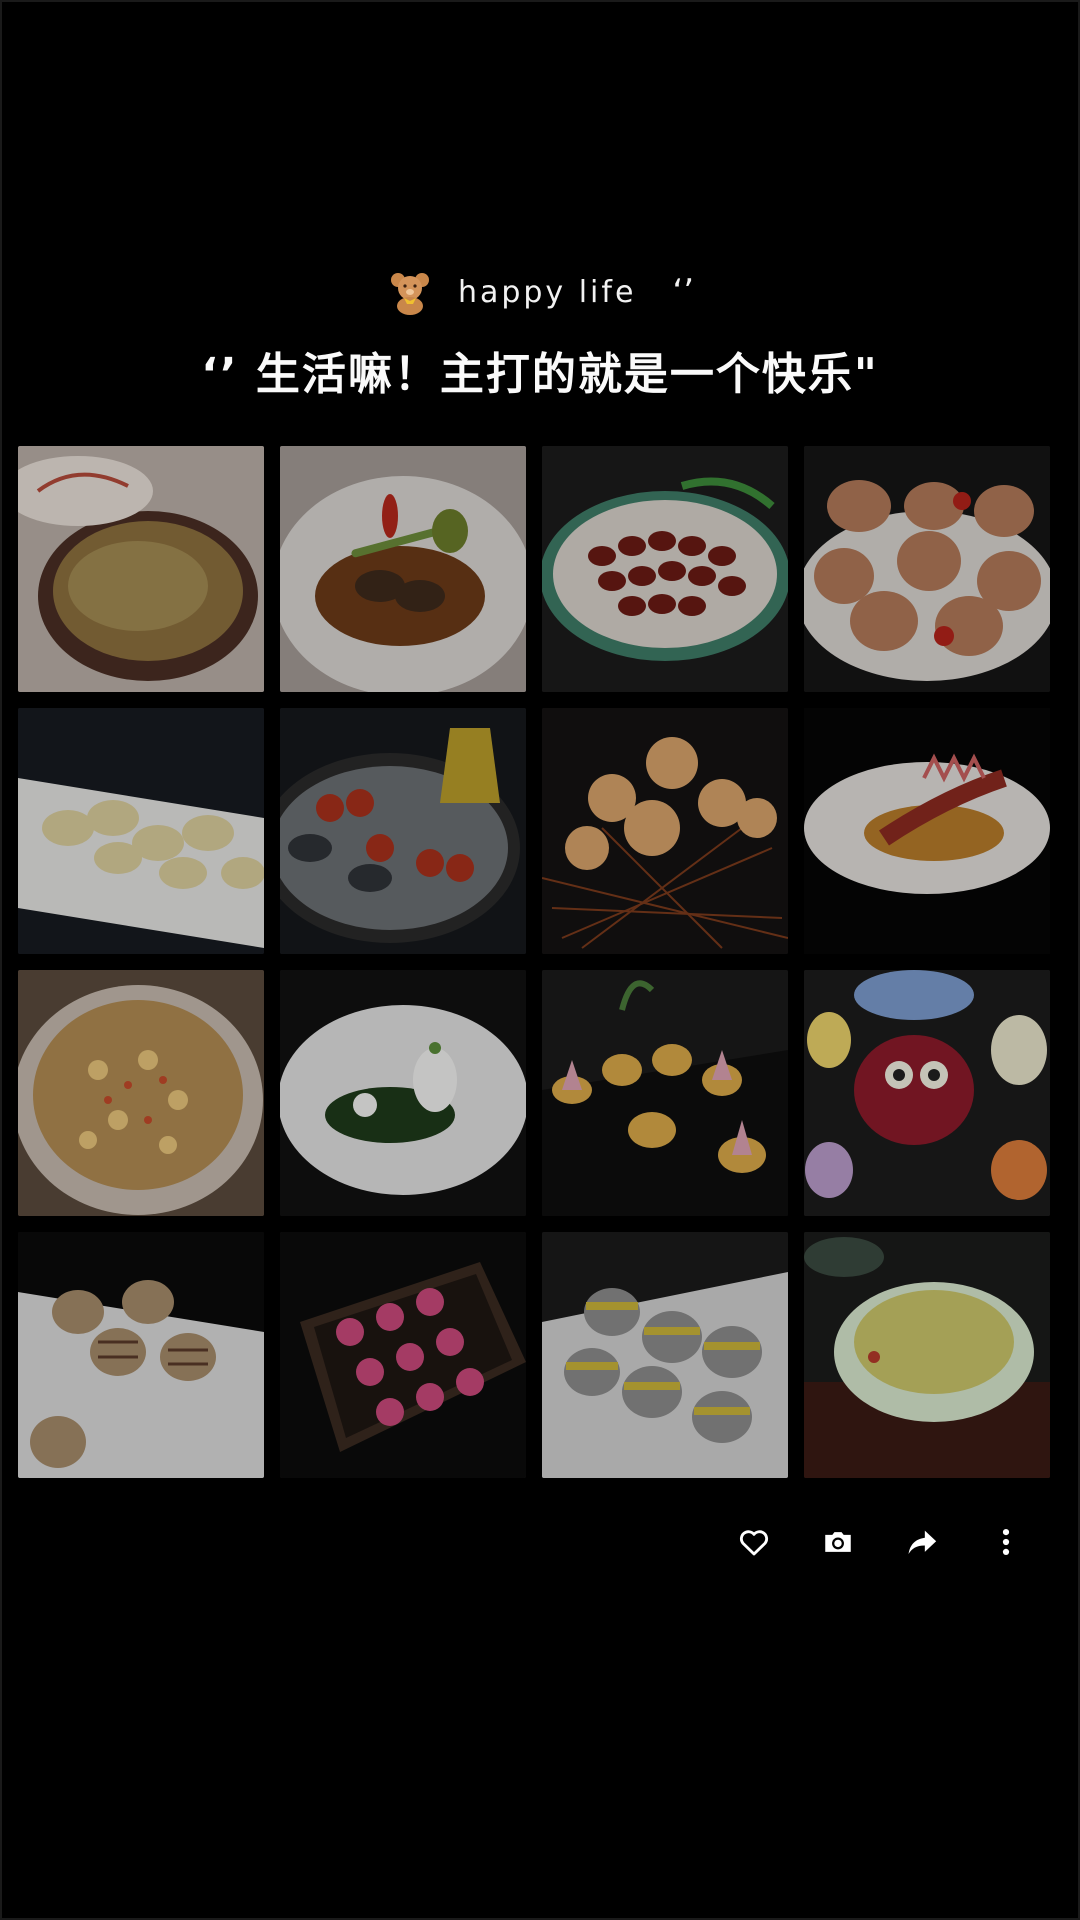 The image size is (1080, 1920). I want to click on pink-flower-pastries-photo, so click(403, 1355).